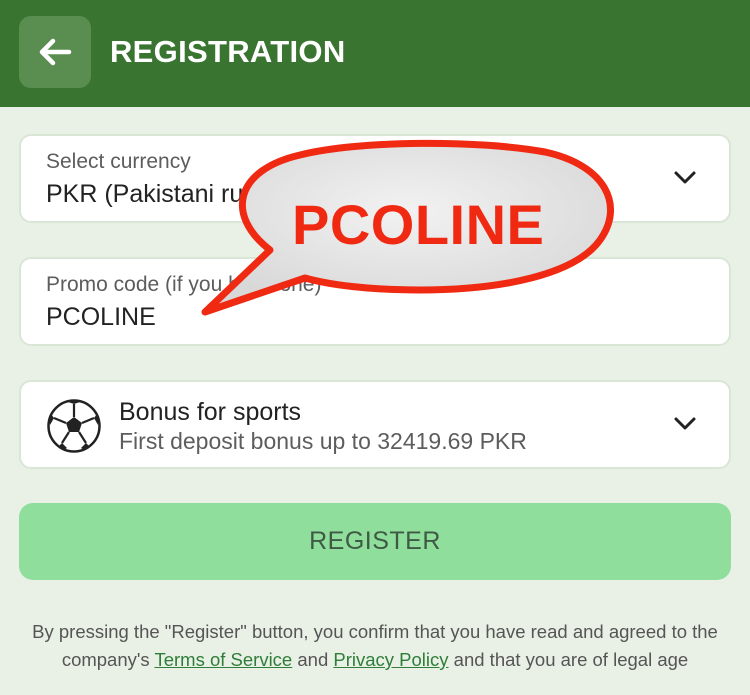 The image size is (750, 695). Describe the element at coordinates (118, 161) in the screenshot. I see `currency-label: Select currency` at that location.